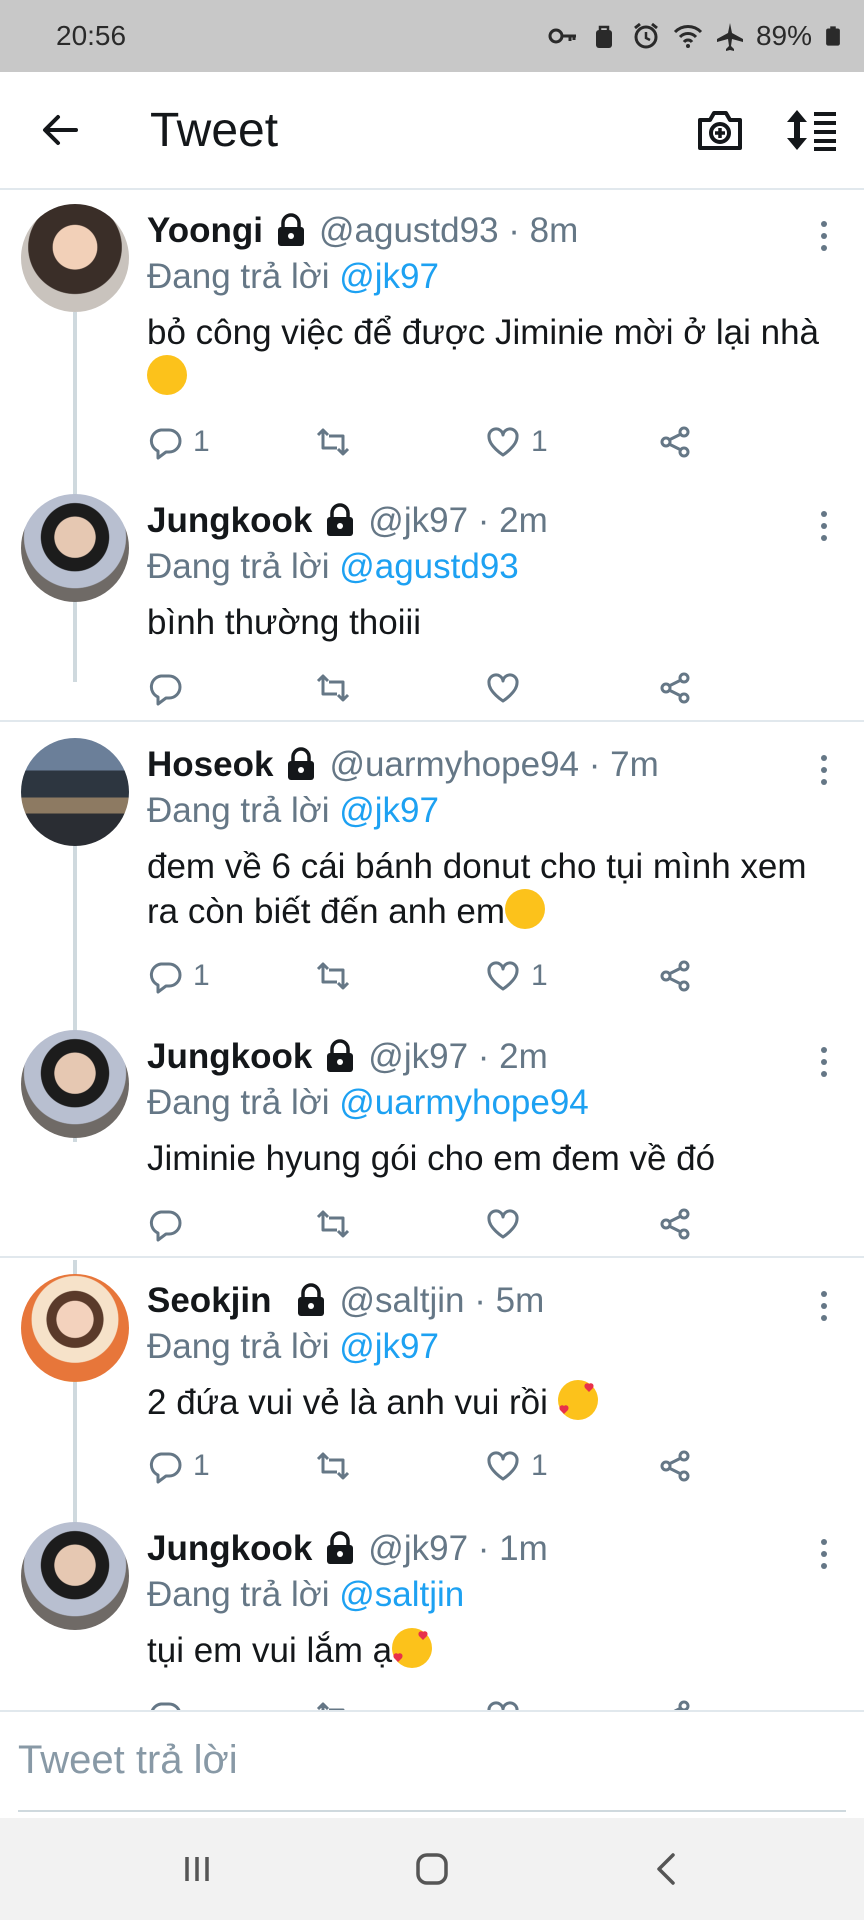 This screenshot has width=864, height=1920. Describe the element at coordinates (432, 1760) in the screenshot. I see `reply-input` at that location.